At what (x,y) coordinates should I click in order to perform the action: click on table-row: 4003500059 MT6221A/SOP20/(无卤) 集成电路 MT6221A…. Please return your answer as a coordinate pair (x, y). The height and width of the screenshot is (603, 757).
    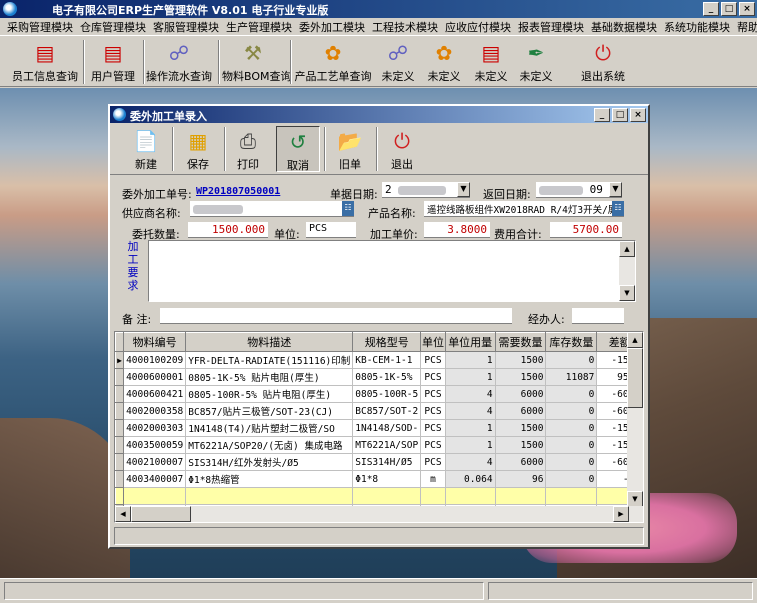
    Looking at the image, I should click on (379, 445).